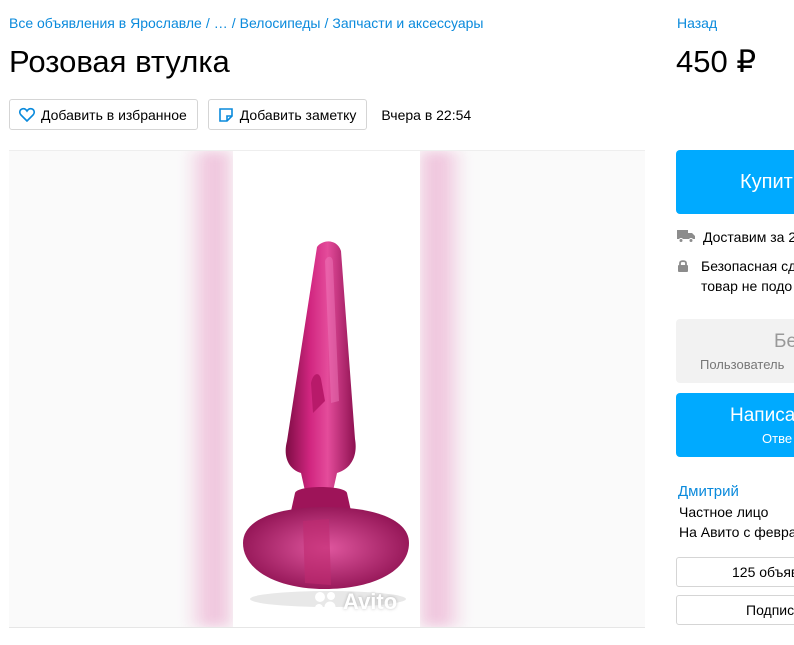 The height and width of the screenshot is (645, 794). What do you see at coordinates (735, 351) in the screenshot?
I see `disabled-action-box: Бе Пользователь` at bounding box center [735, 351].